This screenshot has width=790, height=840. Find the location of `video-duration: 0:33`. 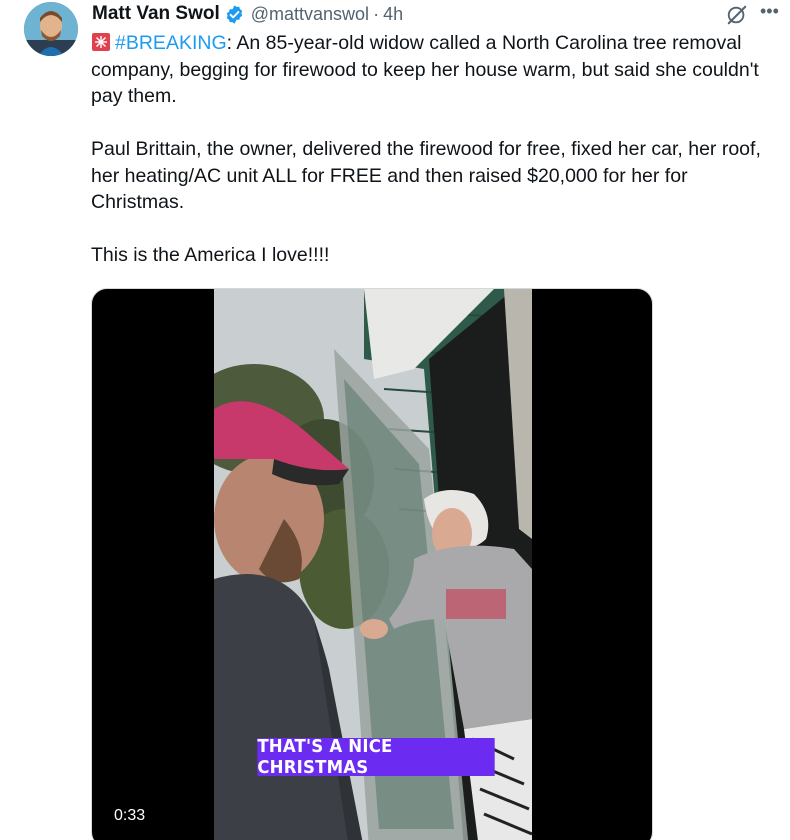

video-duration: 0:33 is located at coordinates (130, 815).